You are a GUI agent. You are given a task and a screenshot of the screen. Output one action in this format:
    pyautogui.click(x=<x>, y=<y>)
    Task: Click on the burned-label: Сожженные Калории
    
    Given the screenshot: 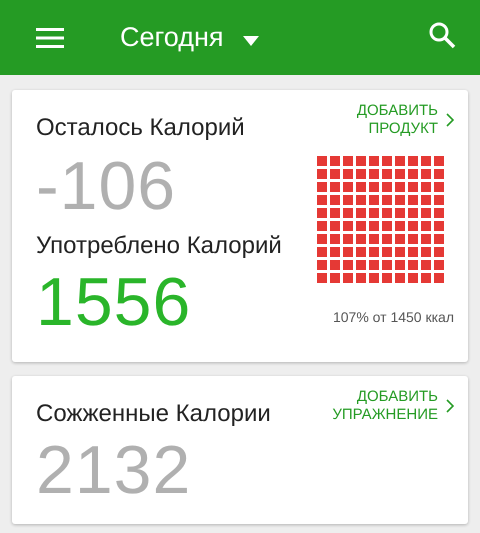 What is the action you would take?
    pyautogui.click(x=154, y=414)
    